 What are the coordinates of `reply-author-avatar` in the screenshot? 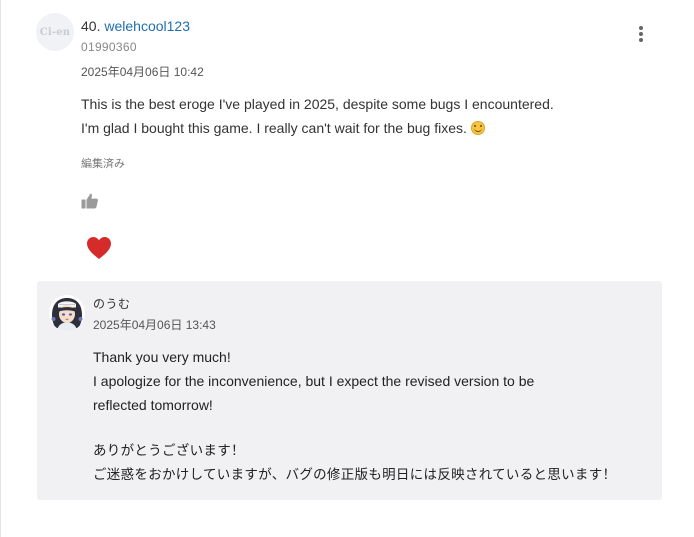 It's located at (67, 313).